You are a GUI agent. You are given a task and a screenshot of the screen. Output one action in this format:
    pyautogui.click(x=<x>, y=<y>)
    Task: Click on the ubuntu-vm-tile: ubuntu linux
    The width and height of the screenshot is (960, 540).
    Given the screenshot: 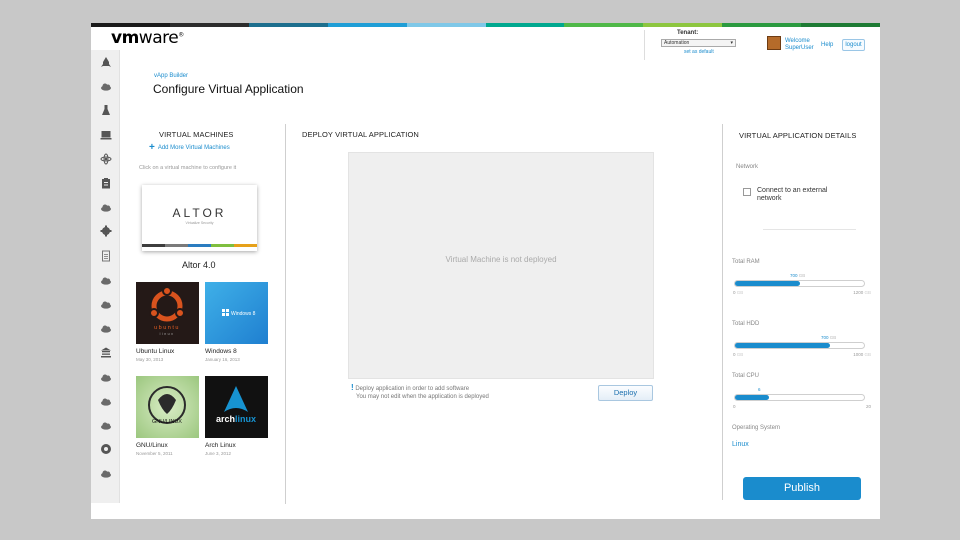 What is the action you would take?
    pyautogui.click(x=167, y=313)
    